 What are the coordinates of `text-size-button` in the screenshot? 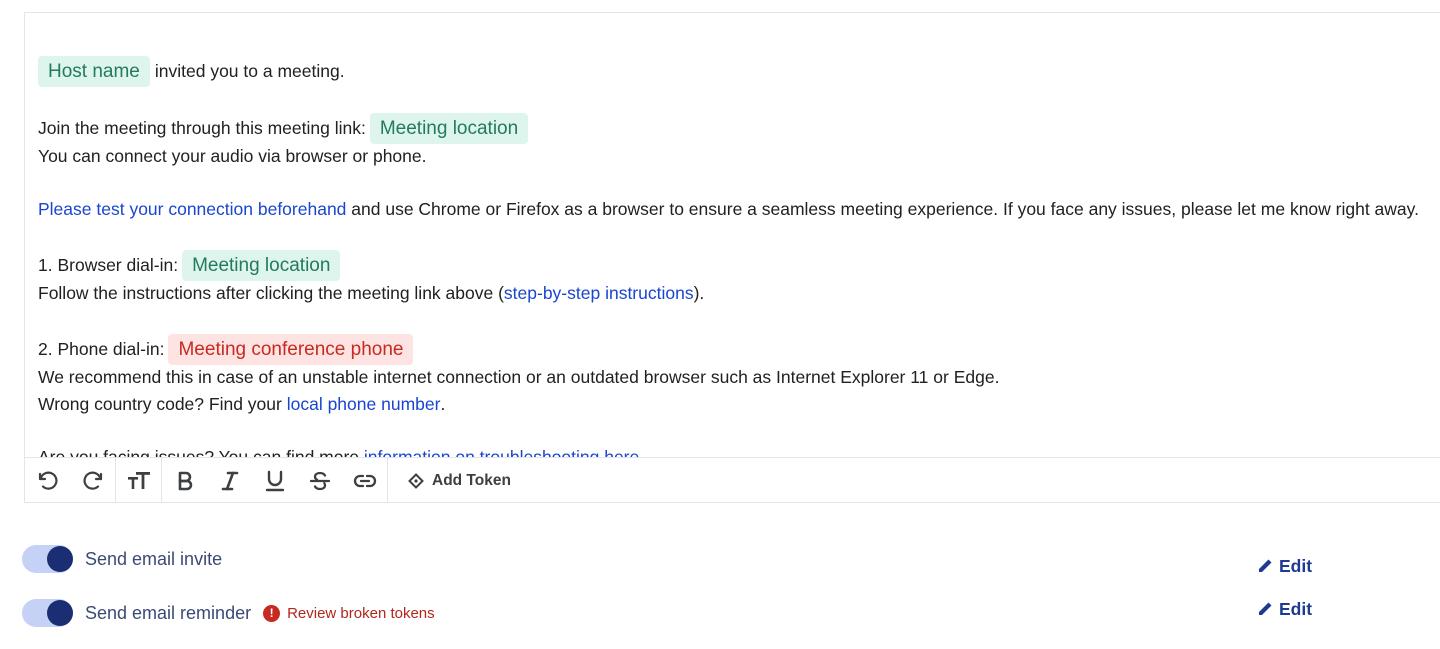 It's located at (138, 480).